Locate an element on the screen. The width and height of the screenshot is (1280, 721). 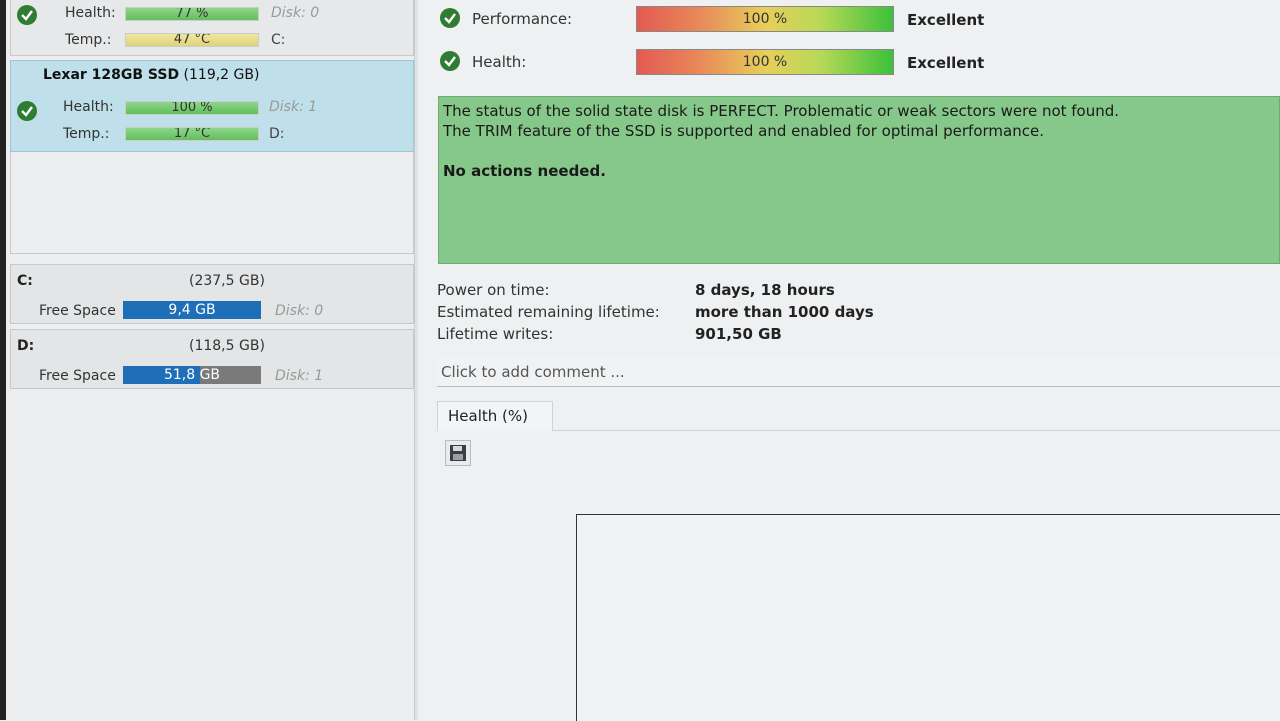
save-icon is located at coordinates (458, 453).